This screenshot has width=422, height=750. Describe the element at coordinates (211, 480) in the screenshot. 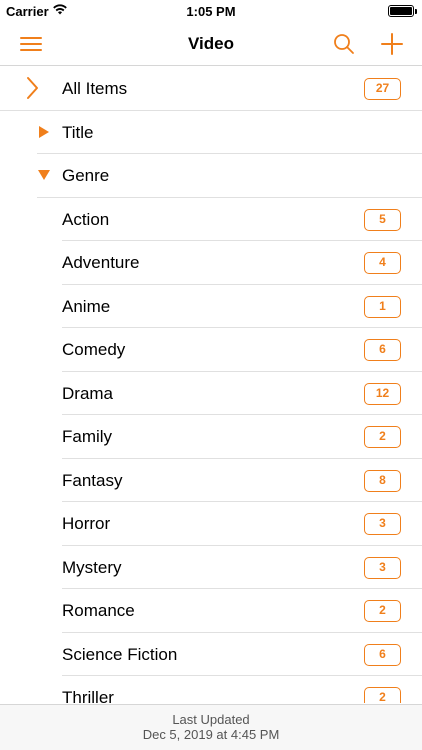

I see `genre-row-fantasy: Fantasy 8` at that location.